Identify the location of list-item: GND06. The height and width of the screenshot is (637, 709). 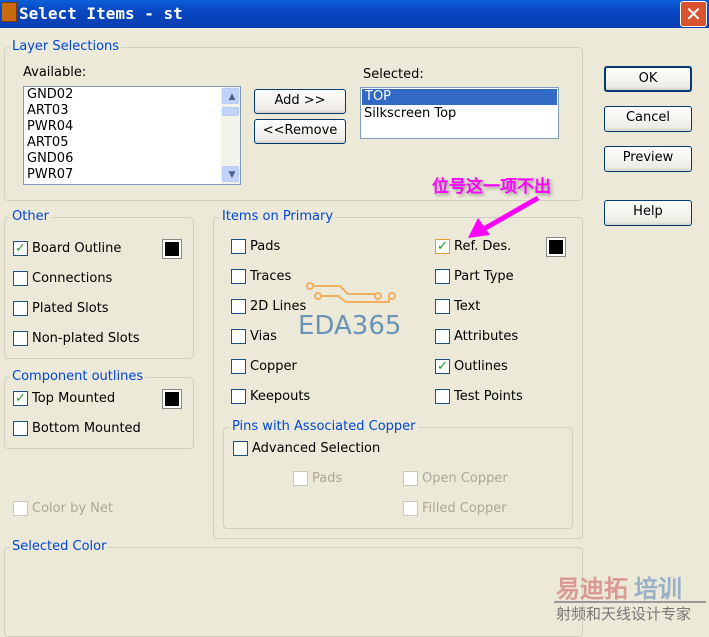
(132, 159).